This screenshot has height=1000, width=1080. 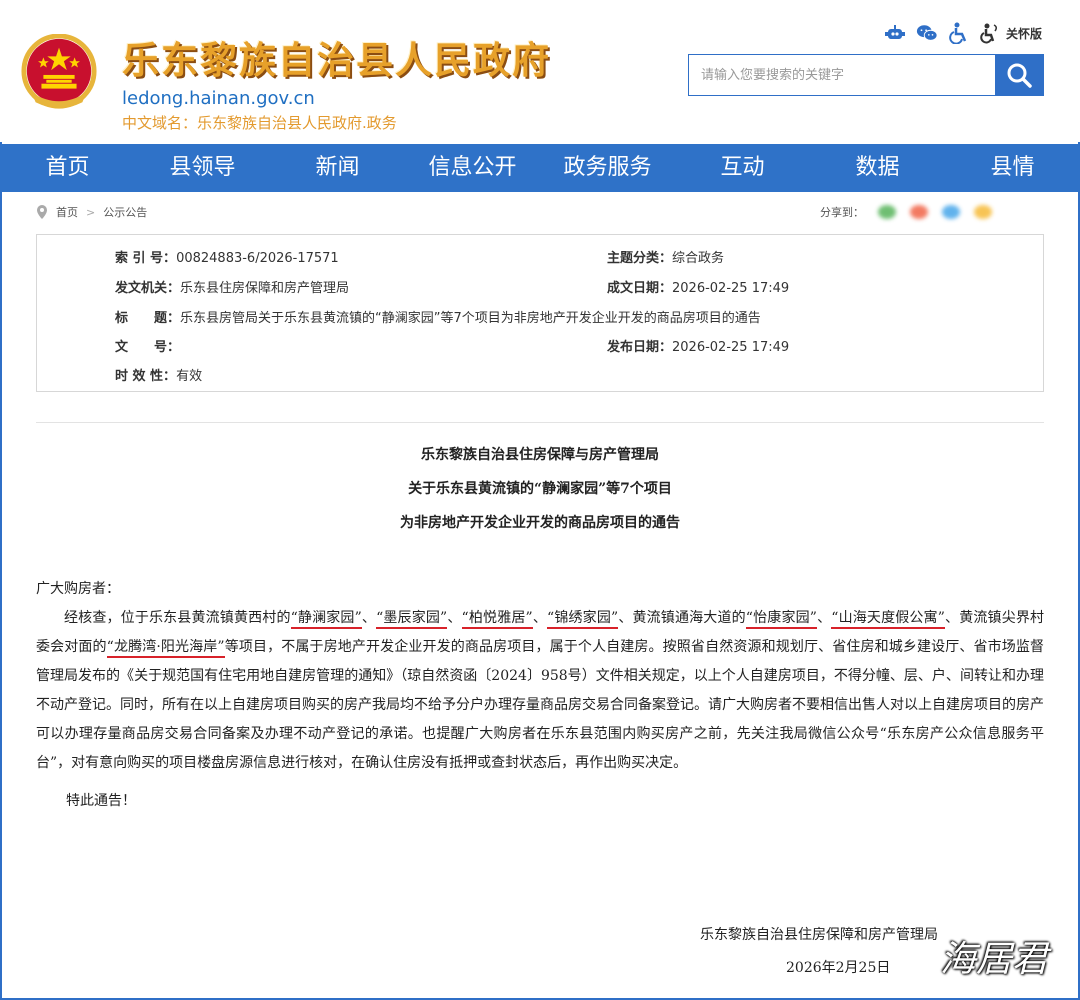 I want to click on nav-item-data: 数据, so click(x=877, y=168).